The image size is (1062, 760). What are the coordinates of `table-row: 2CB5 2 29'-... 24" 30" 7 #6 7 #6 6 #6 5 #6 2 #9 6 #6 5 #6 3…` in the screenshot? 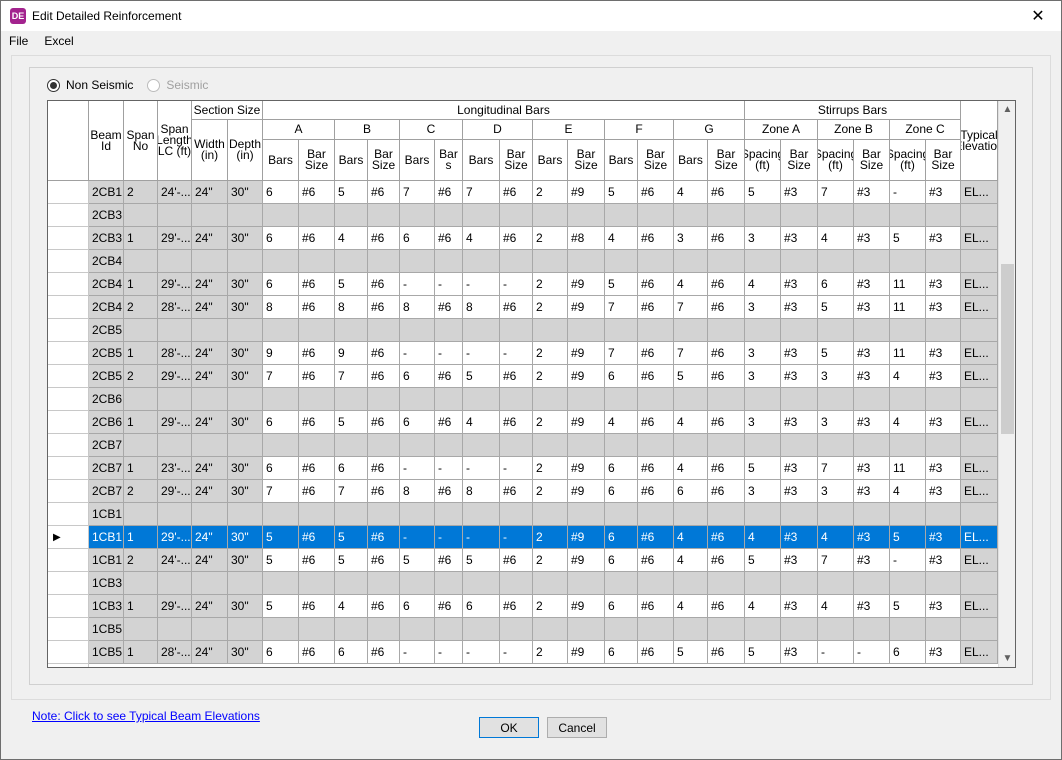 It's located at (523, 376).